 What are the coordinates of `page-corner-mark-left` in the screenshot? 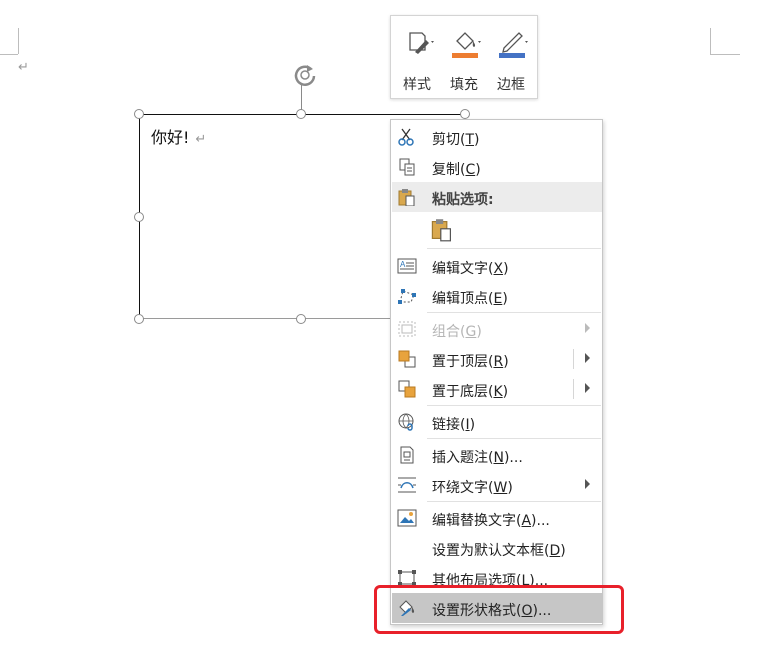 It's located at (18, 41).